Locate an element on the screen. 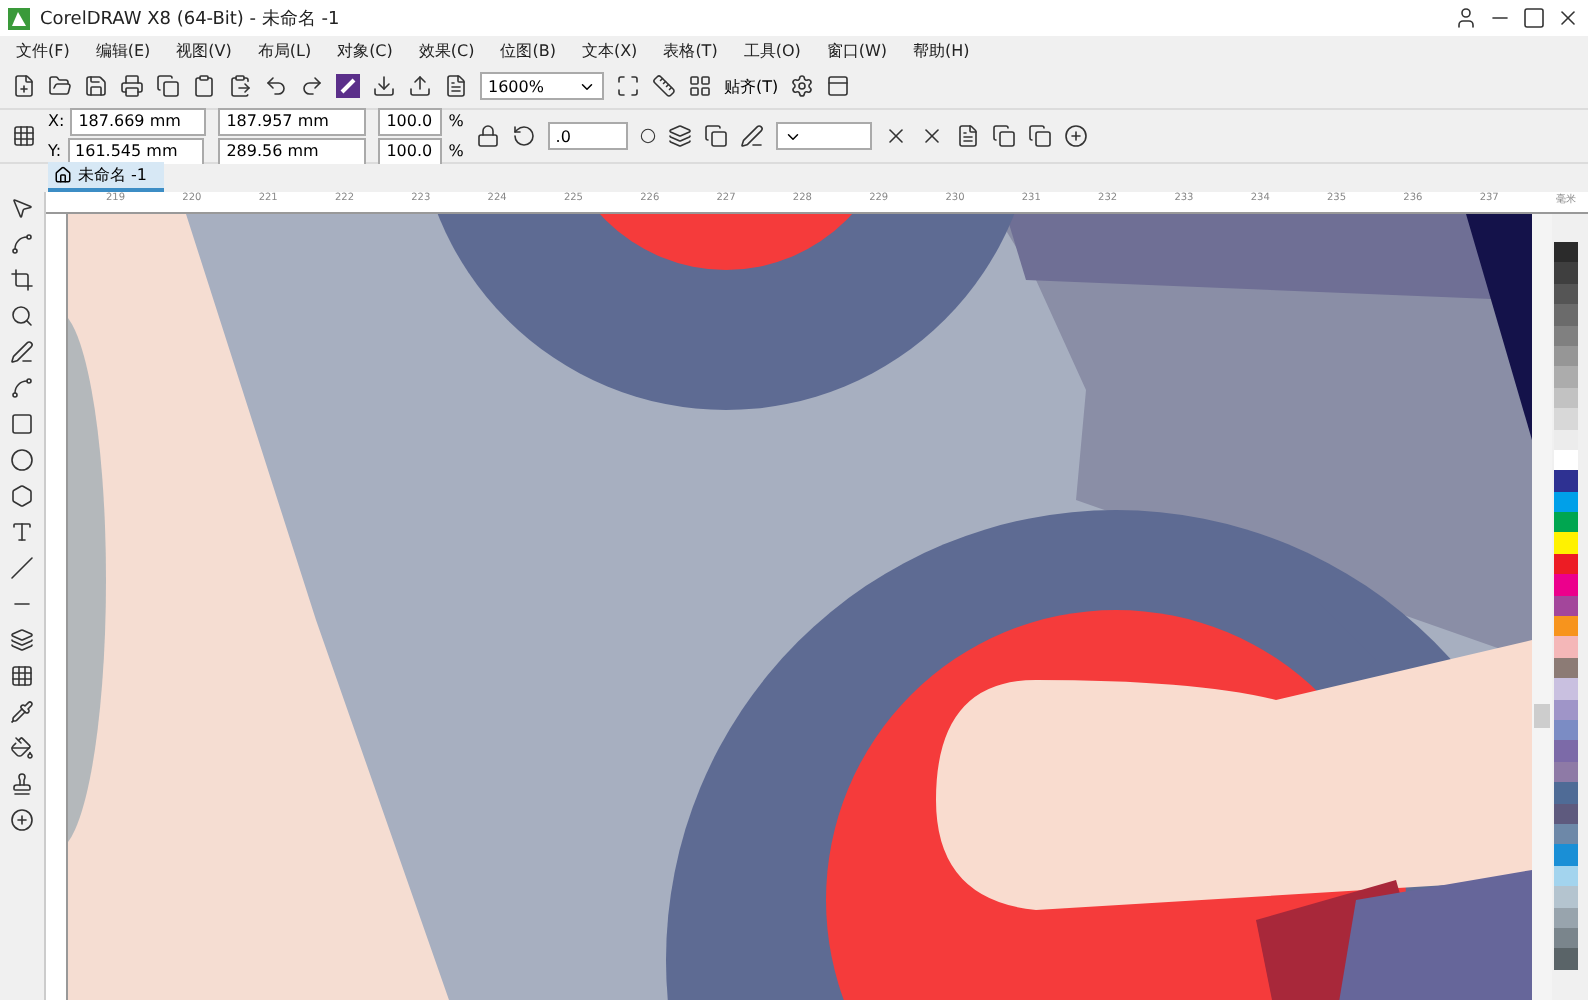 Image resolution: width=1588 pixels, height=1000 pixels. menu-item: 帮助(H) is located at coordinates (941, 50).